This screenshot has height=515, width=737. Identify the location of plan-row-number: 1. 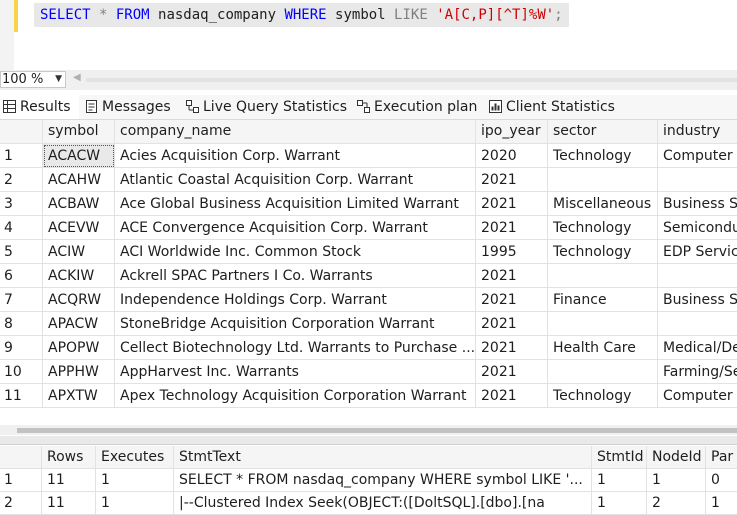
(21, 480).